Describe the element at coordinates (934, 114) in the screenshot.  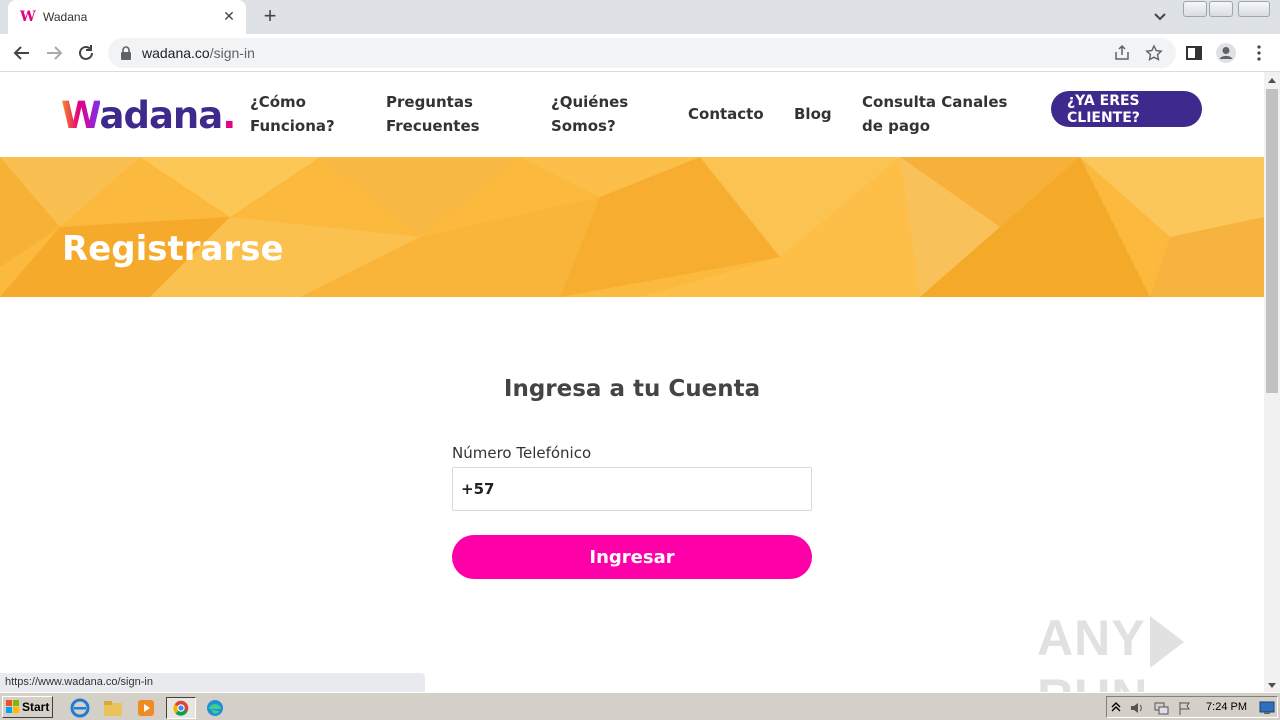
I see `nav-consulta-canales: Consulta Canales de pago` at that location.